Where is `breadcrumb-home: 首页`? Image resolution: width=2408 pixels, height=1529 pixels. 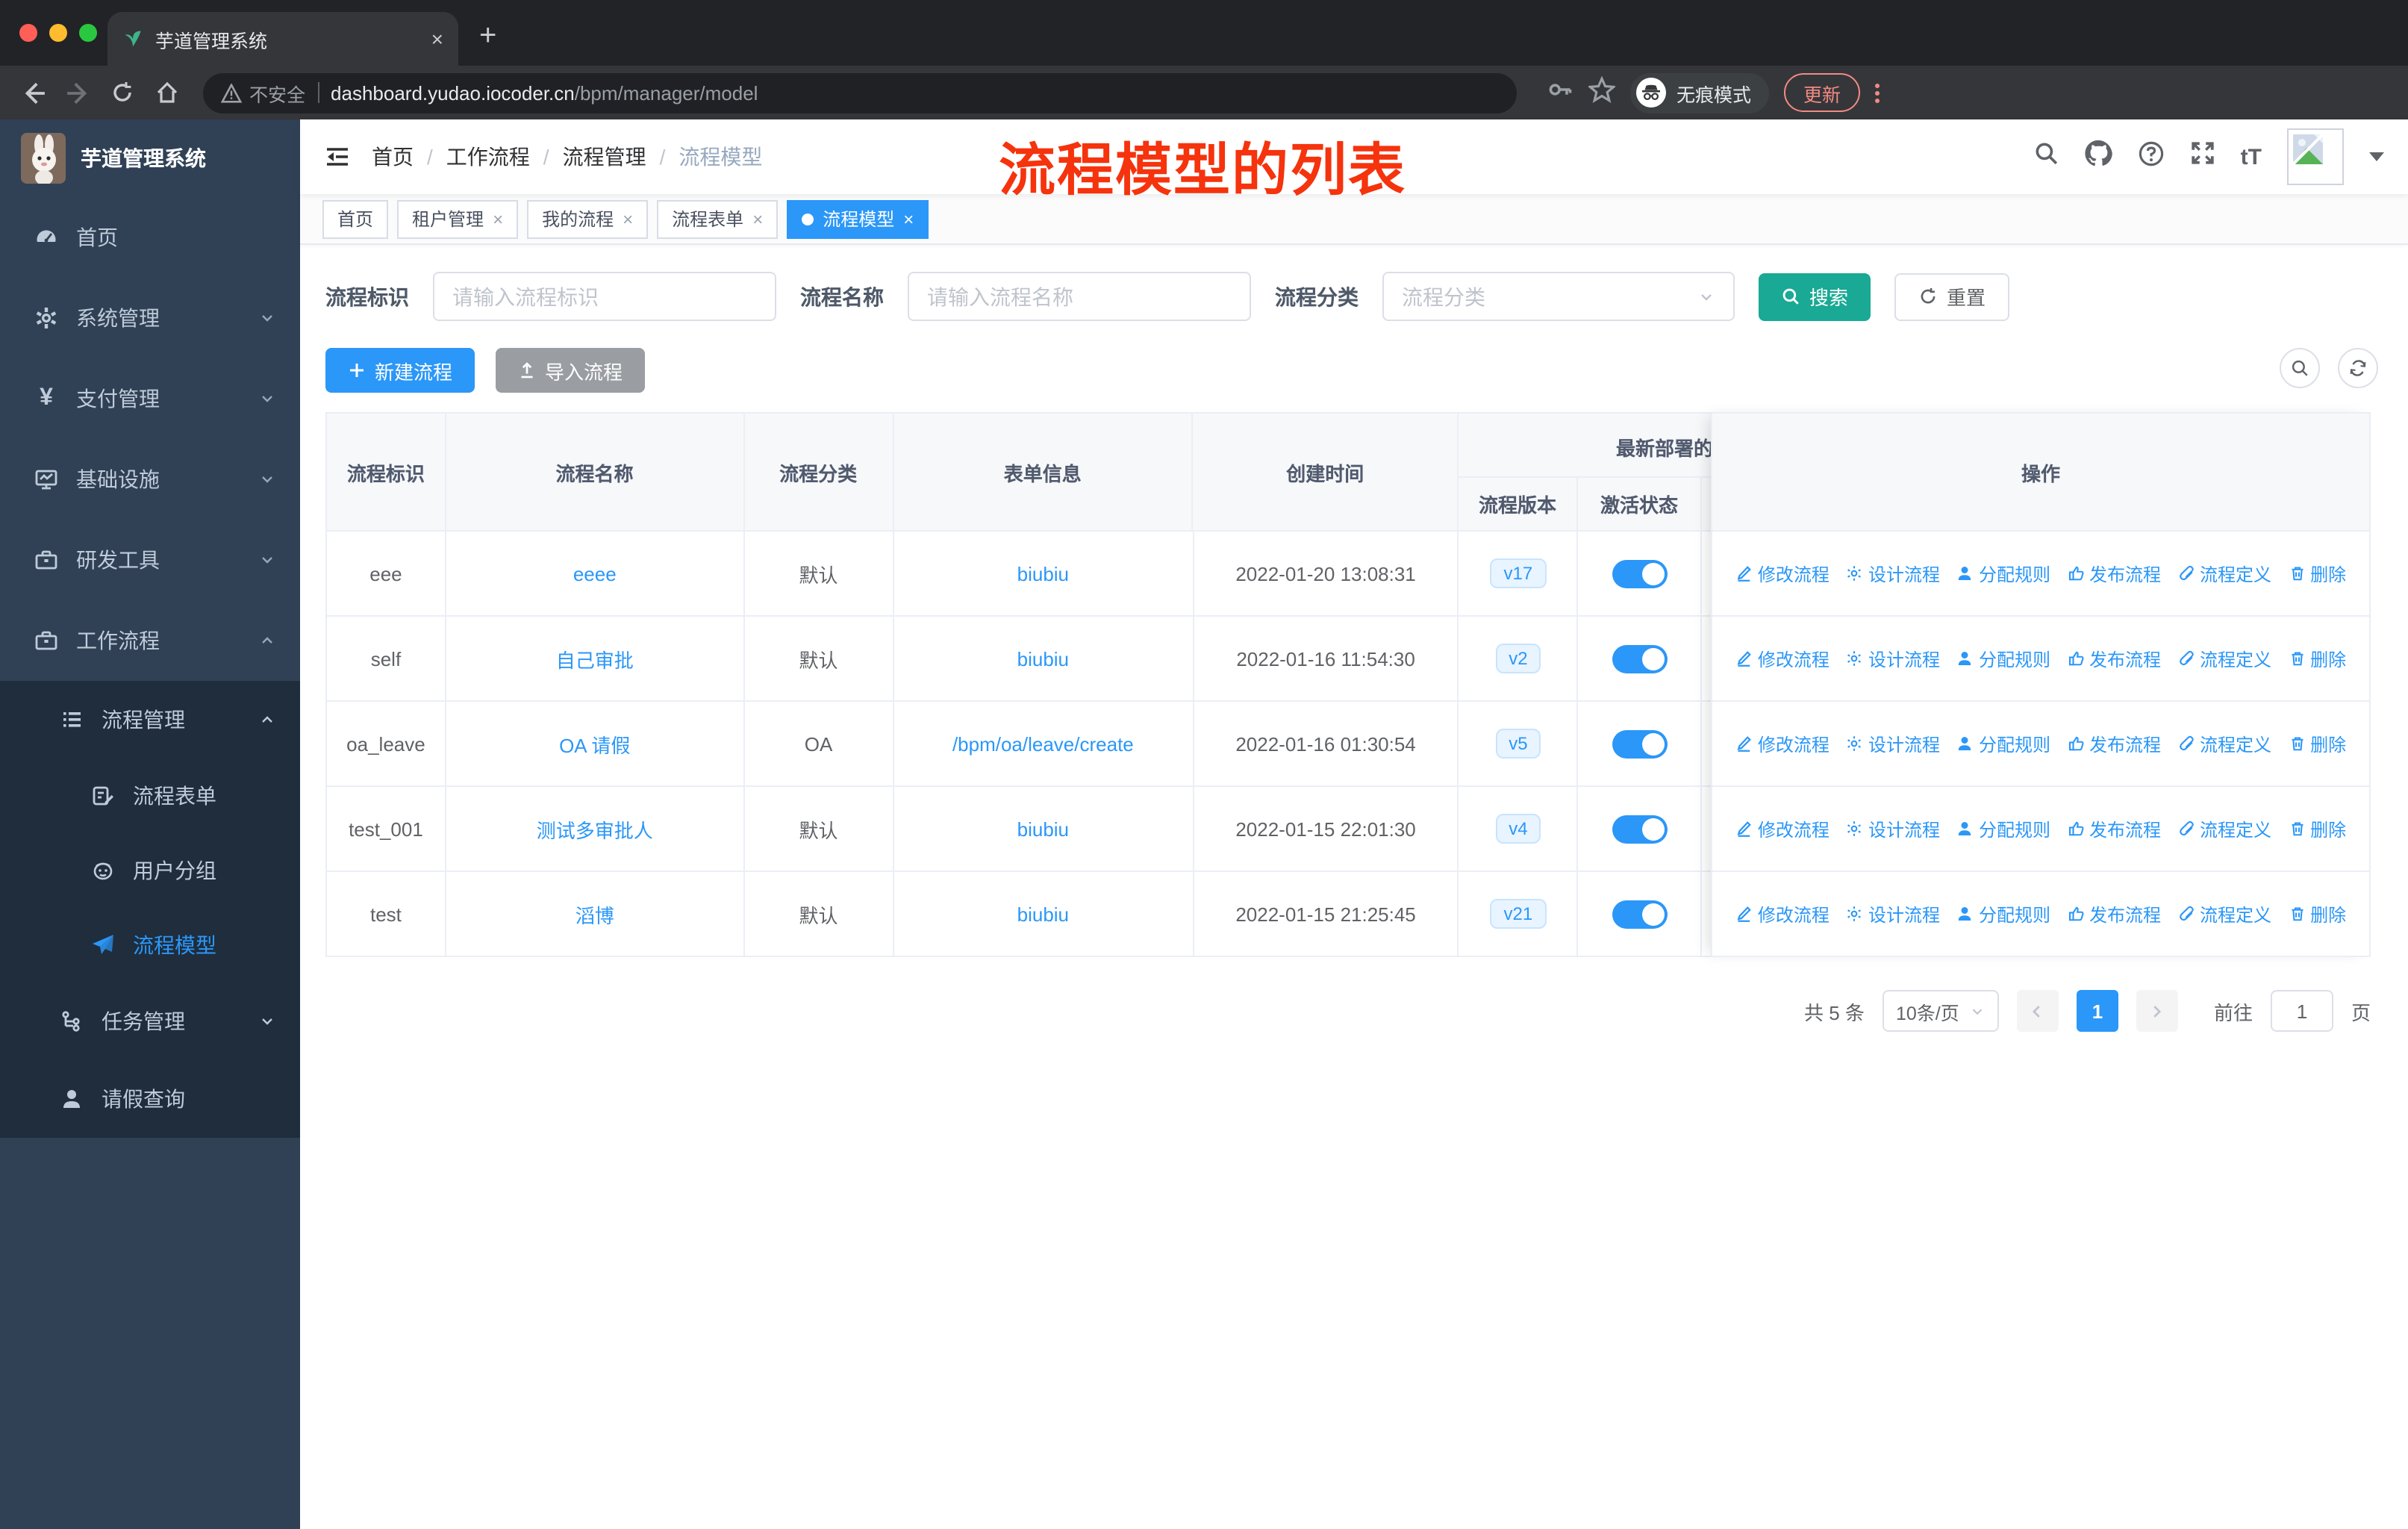 breadcrumb-home: 首页 is located at coordinates (393, 157).